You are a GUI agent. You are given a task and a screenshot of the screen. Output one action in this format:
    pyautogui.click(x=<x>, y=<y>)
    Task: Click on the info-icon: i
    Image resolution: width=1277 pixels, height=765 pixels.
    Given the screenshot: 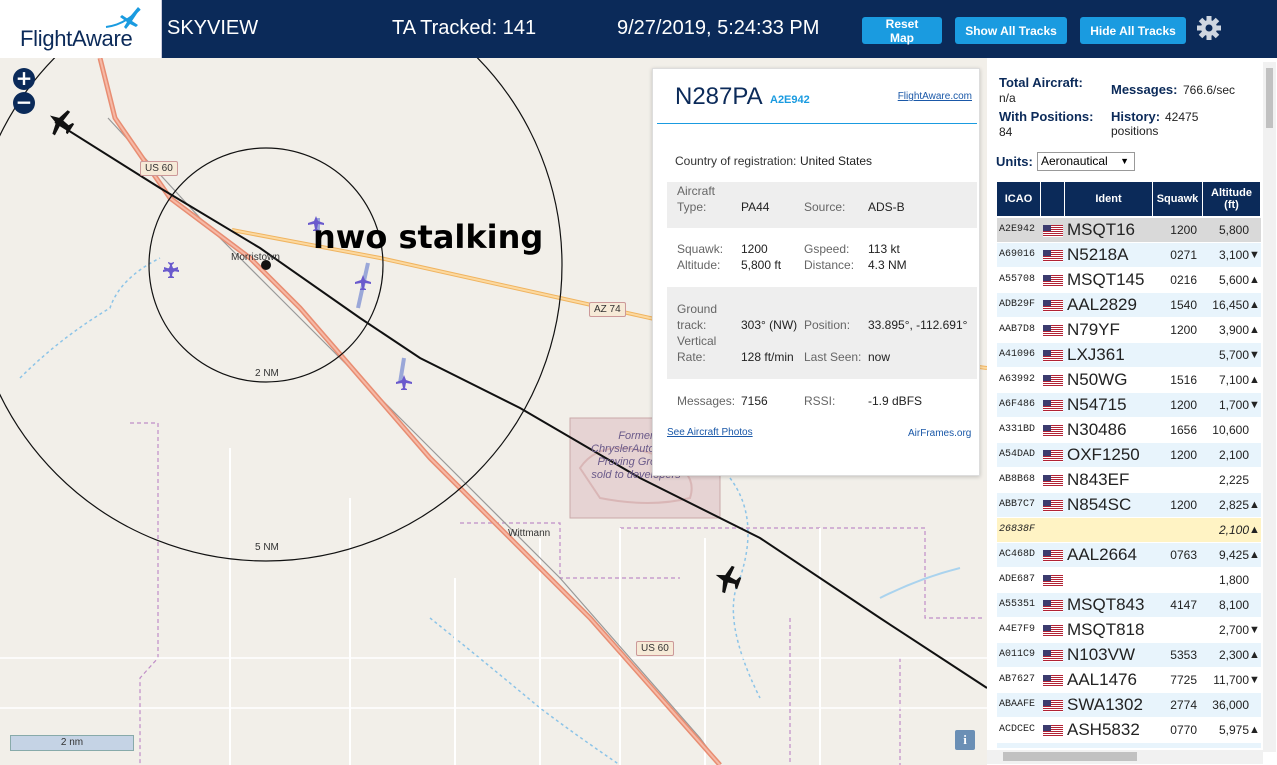 What is the action you would take?
    pyautogui.click(x=965, y=740)
    